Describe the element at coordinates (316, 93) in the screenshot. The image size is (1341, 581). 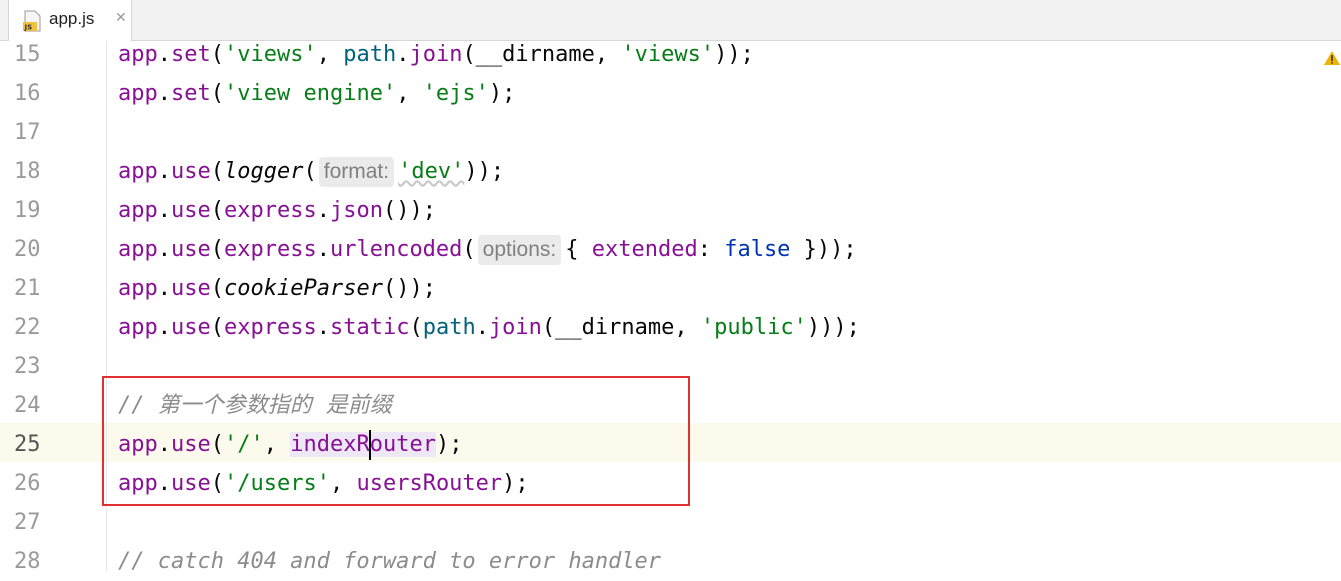
I see `code-line-16: app.set('view engine', 'ejs');` at that location.